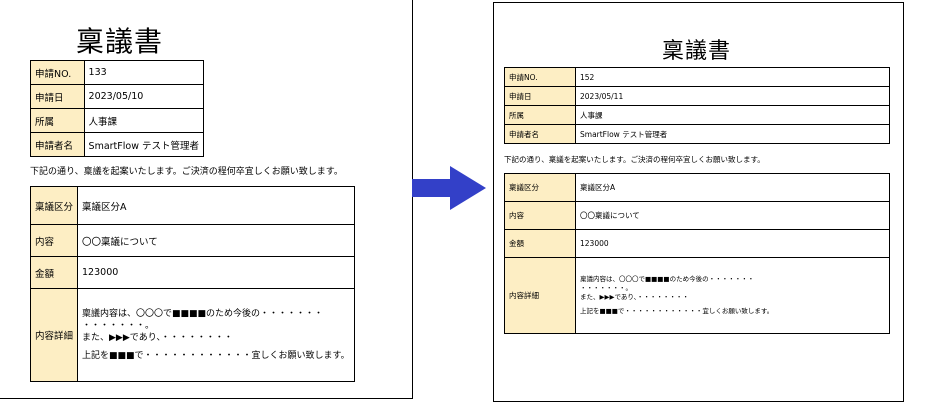  I want to click on table-row: 申請NO. 152, so click(697, 77).